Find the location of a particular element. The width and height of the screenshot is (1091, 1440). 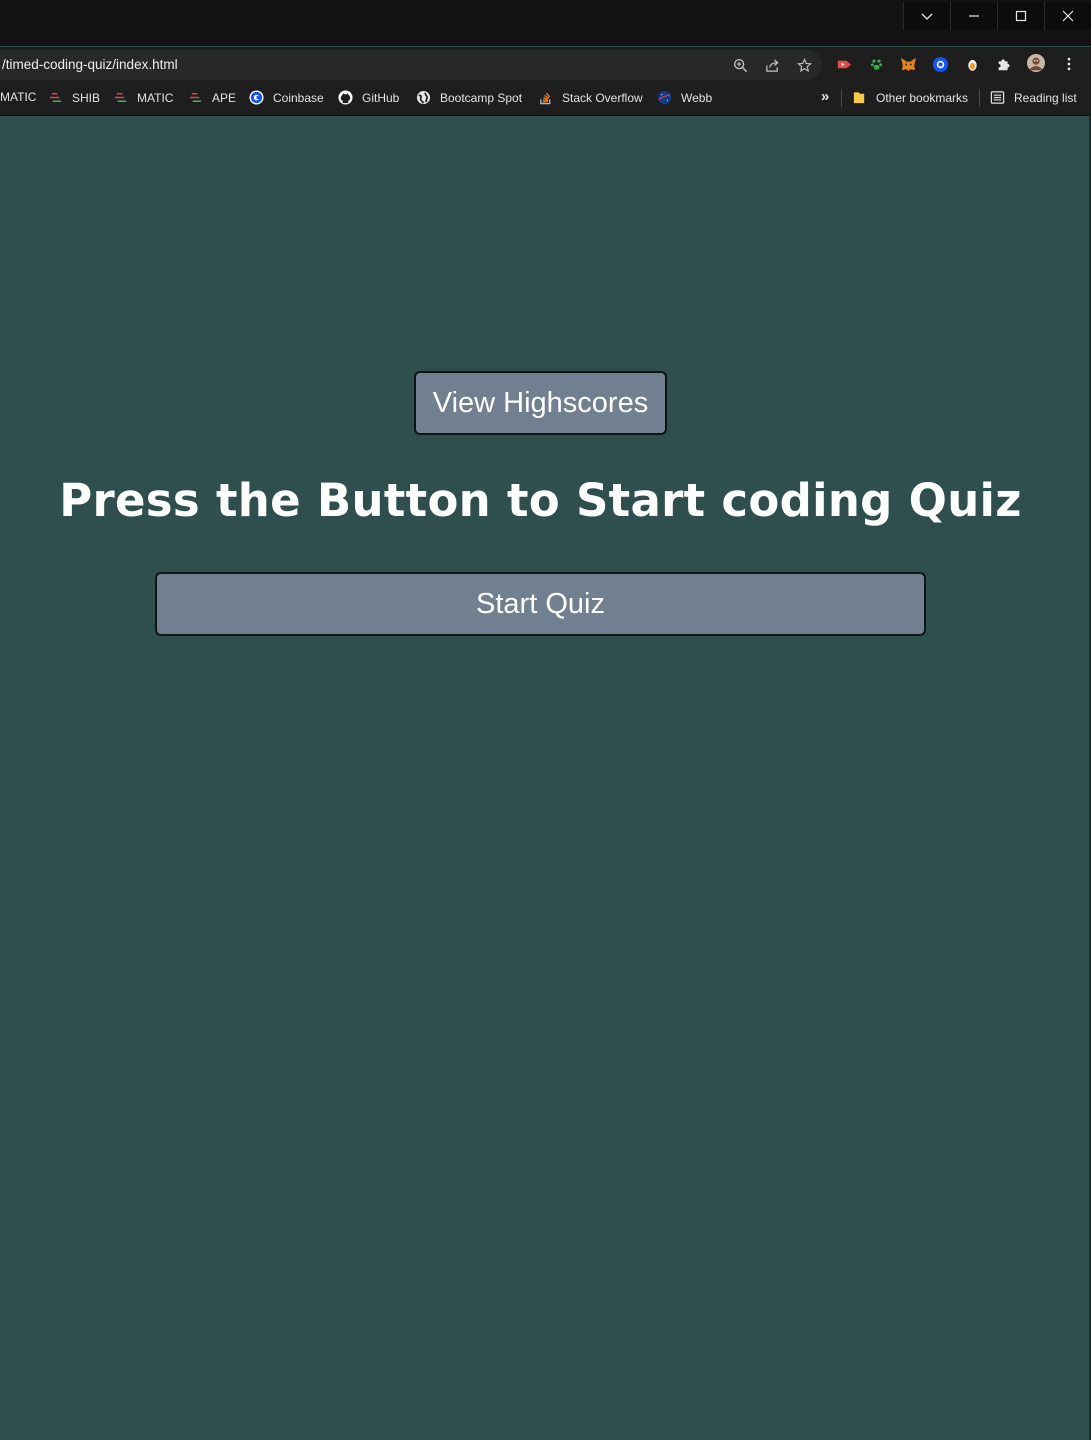

more-bookmarks-label: » is located at coordinates (825, 96).